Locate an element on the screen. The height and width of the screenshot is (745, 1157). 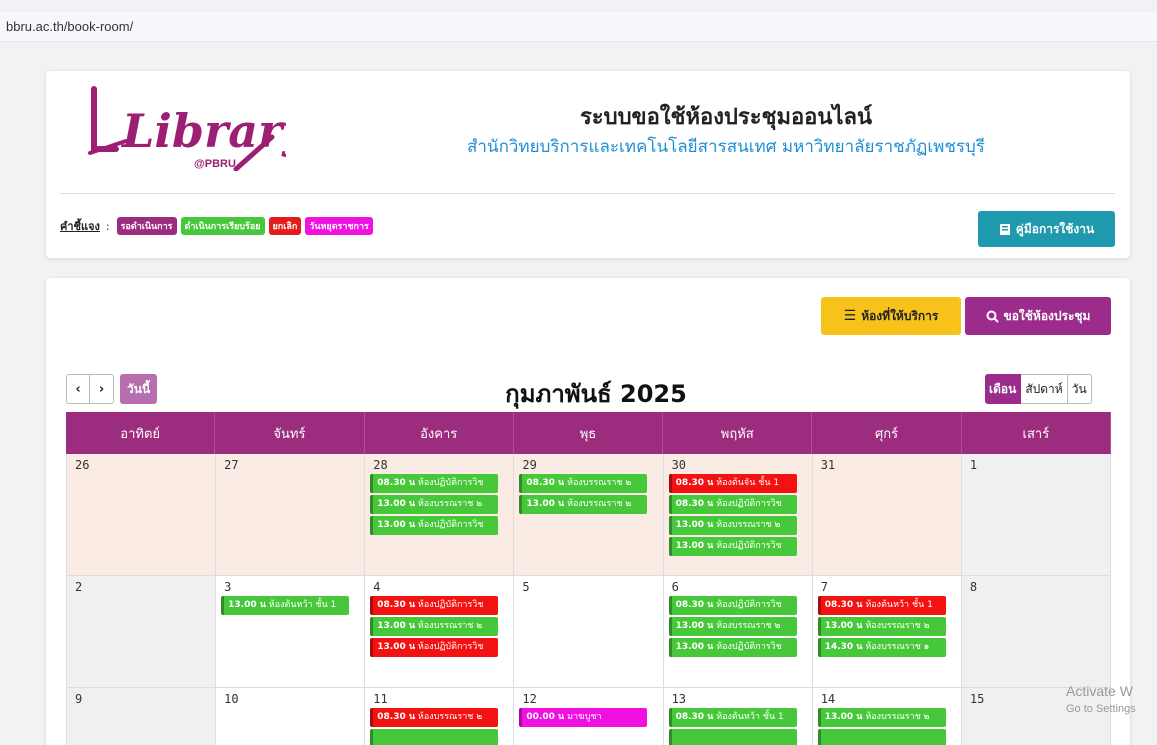
book-room-button: ขอใช้ห้องประชุม is located at coordinates (1038, 316).